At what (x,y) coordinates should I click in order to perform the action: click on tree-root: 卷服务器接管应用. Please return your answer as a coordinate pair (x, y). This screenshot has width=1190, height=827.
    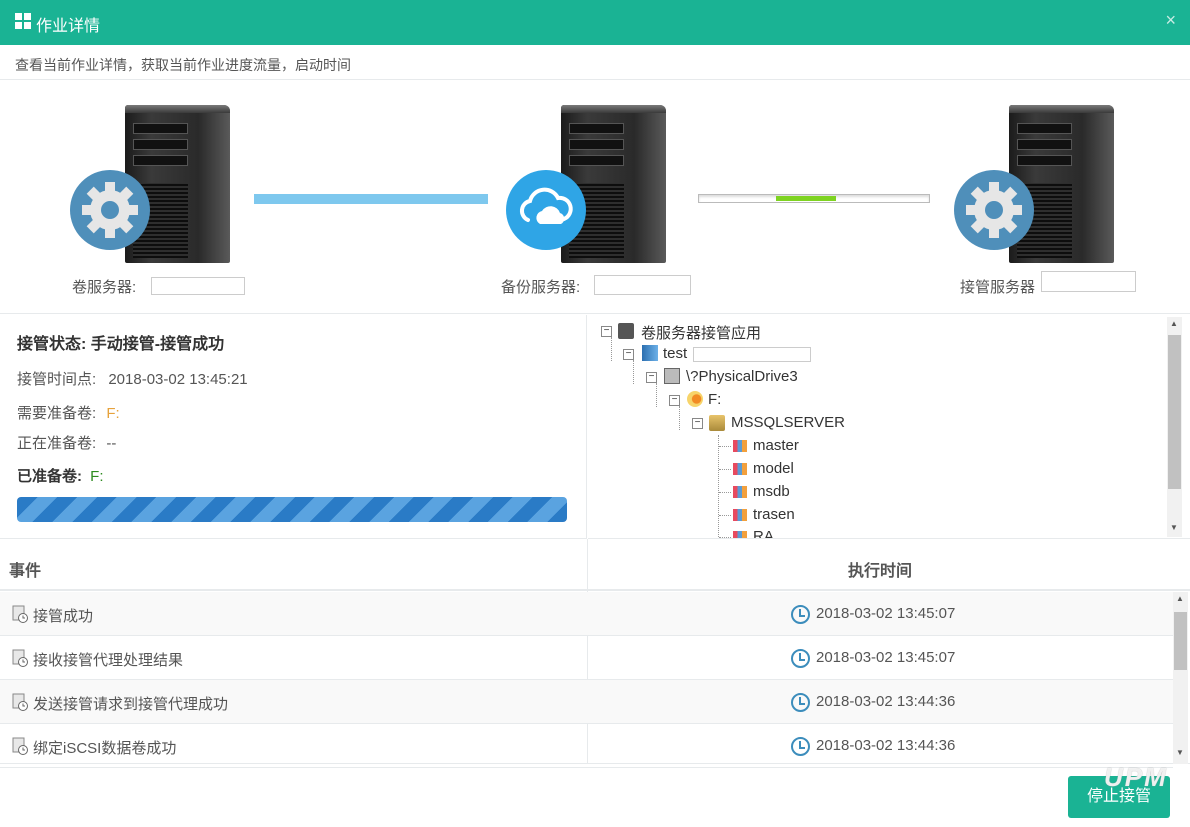
    Looking at the image, I should click on (701, 332).